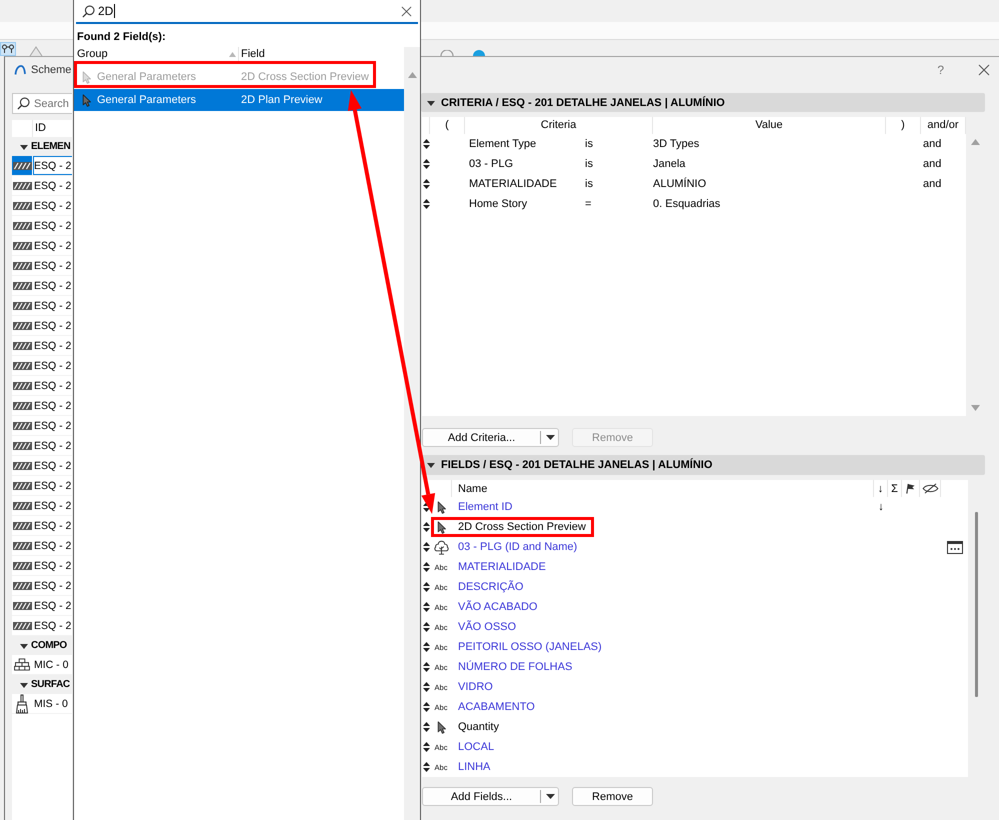  What do you see at coordinates (903, 125) in the screenshot?
I see `column-header: )` at bounding box center [903, 125].